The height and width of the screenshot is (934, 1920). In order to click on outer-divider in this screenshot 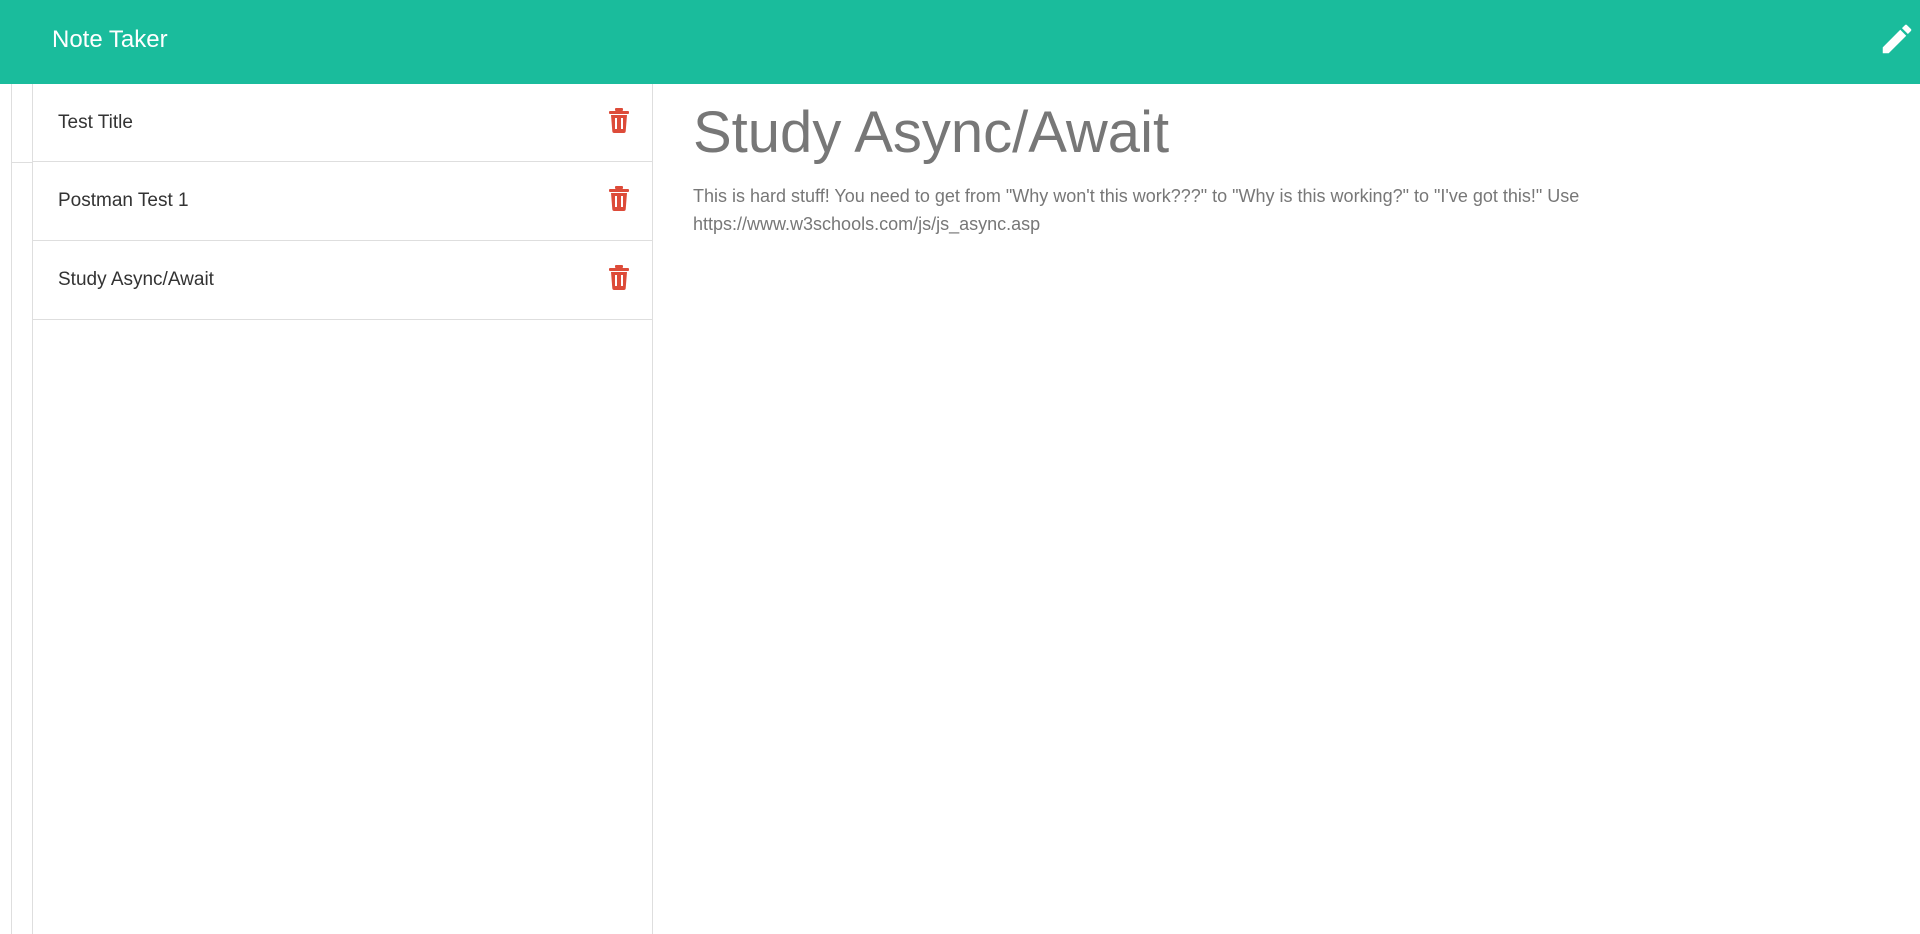, I will do `click(11, 509)`.